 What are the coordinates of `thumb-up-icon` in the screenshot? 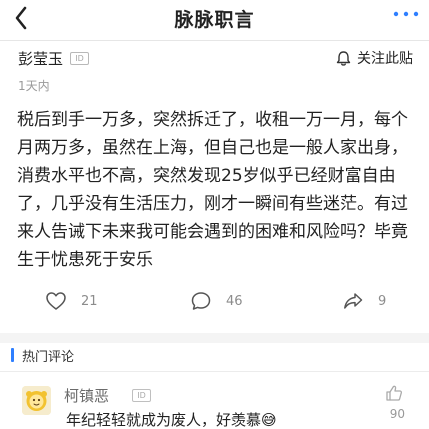 It's located at (394, 393).